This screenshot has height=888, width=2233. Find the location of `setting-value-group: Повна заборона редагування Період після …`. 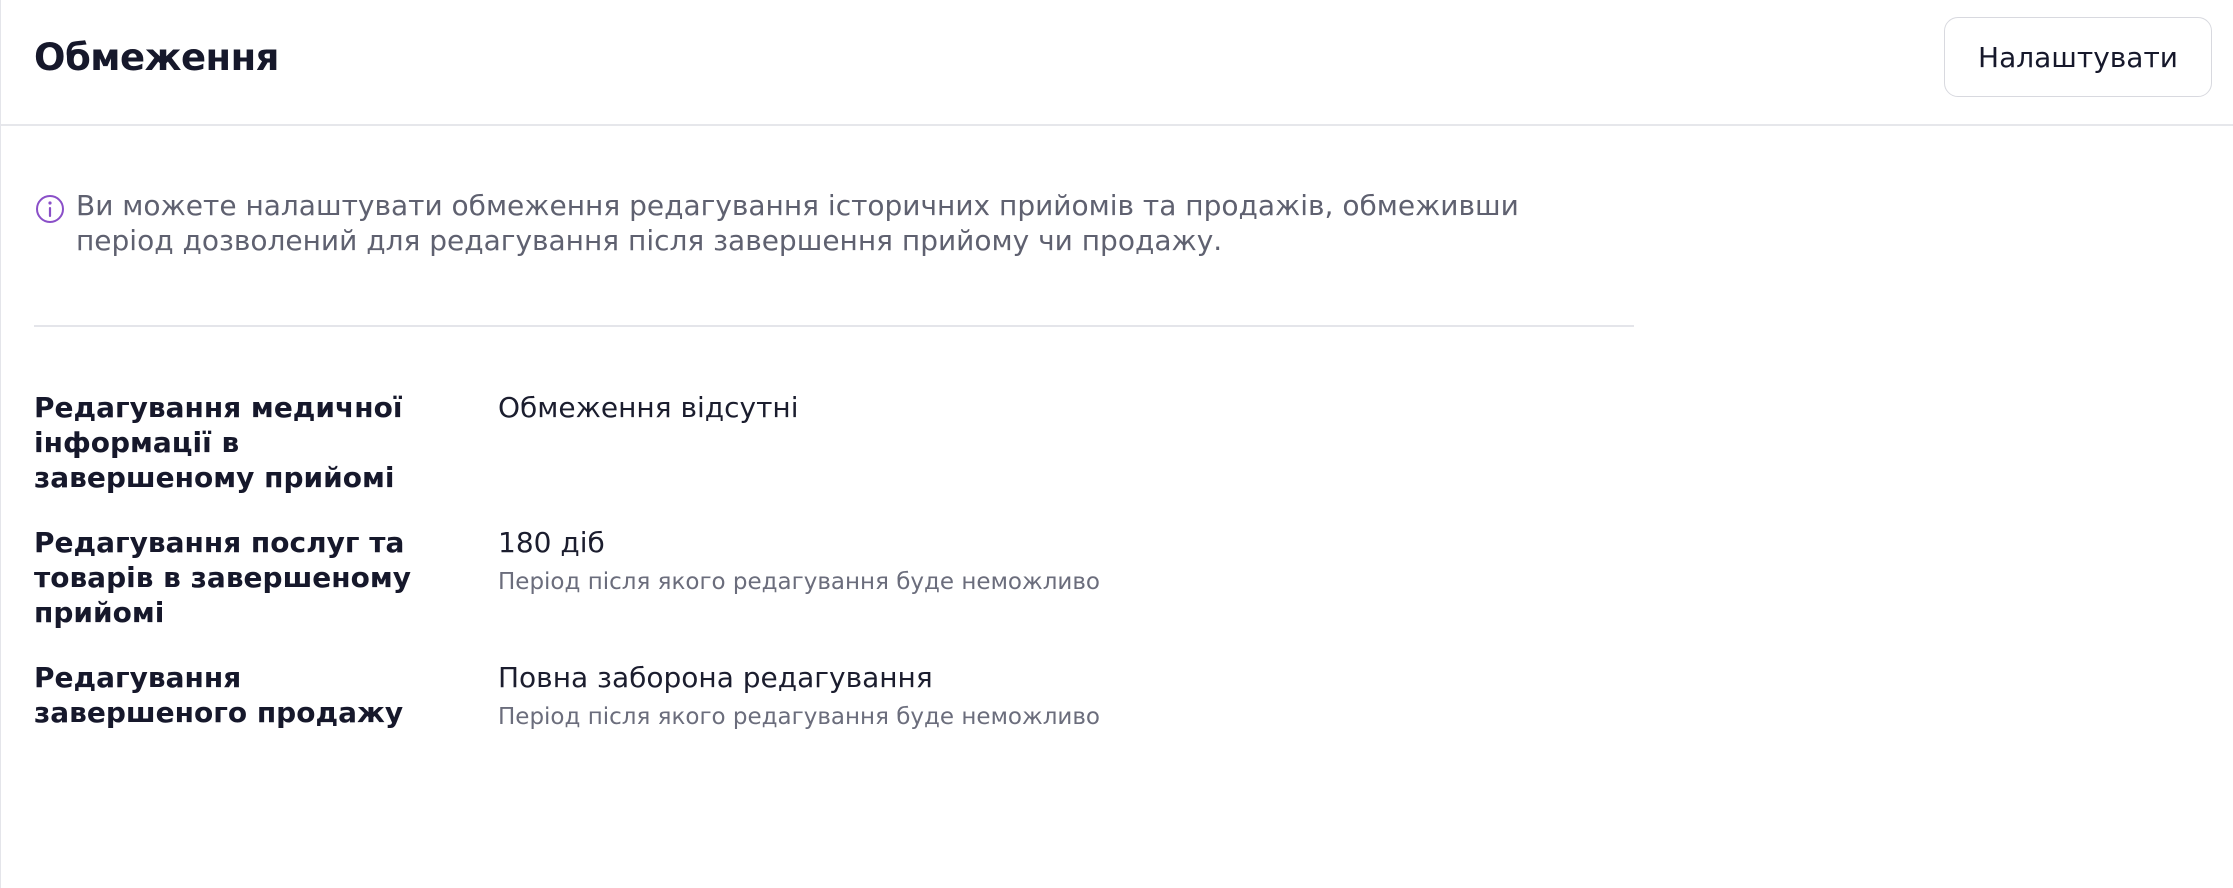

setting-value-group: Повна заборона редагування Період після … is located at coordinates (799, 696).